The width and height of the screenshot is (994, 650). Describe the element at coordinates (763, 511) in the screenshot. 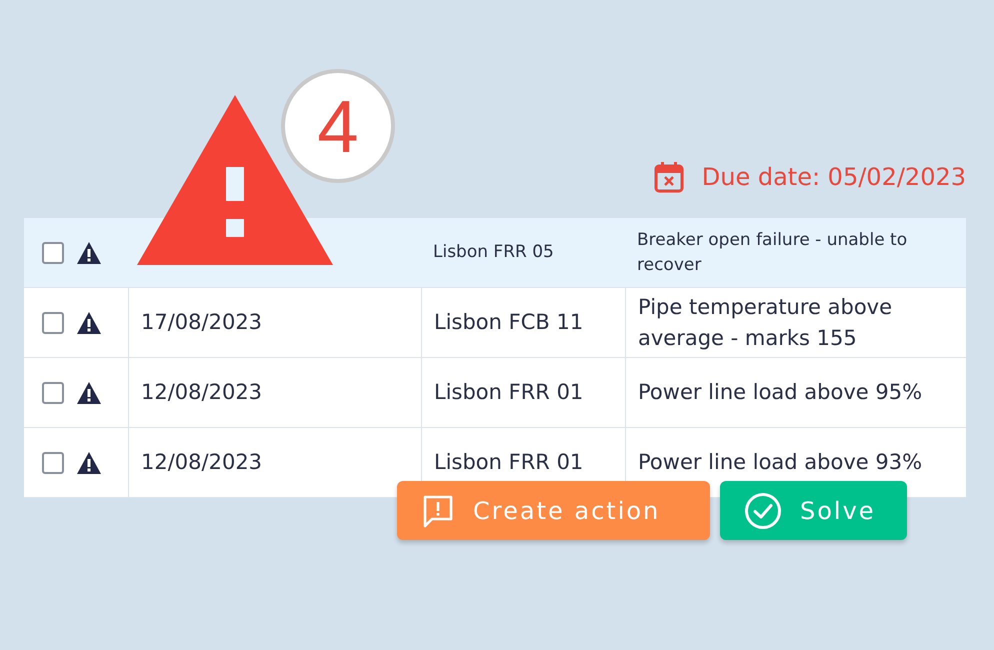

I see `check-circle-icon` at that location.